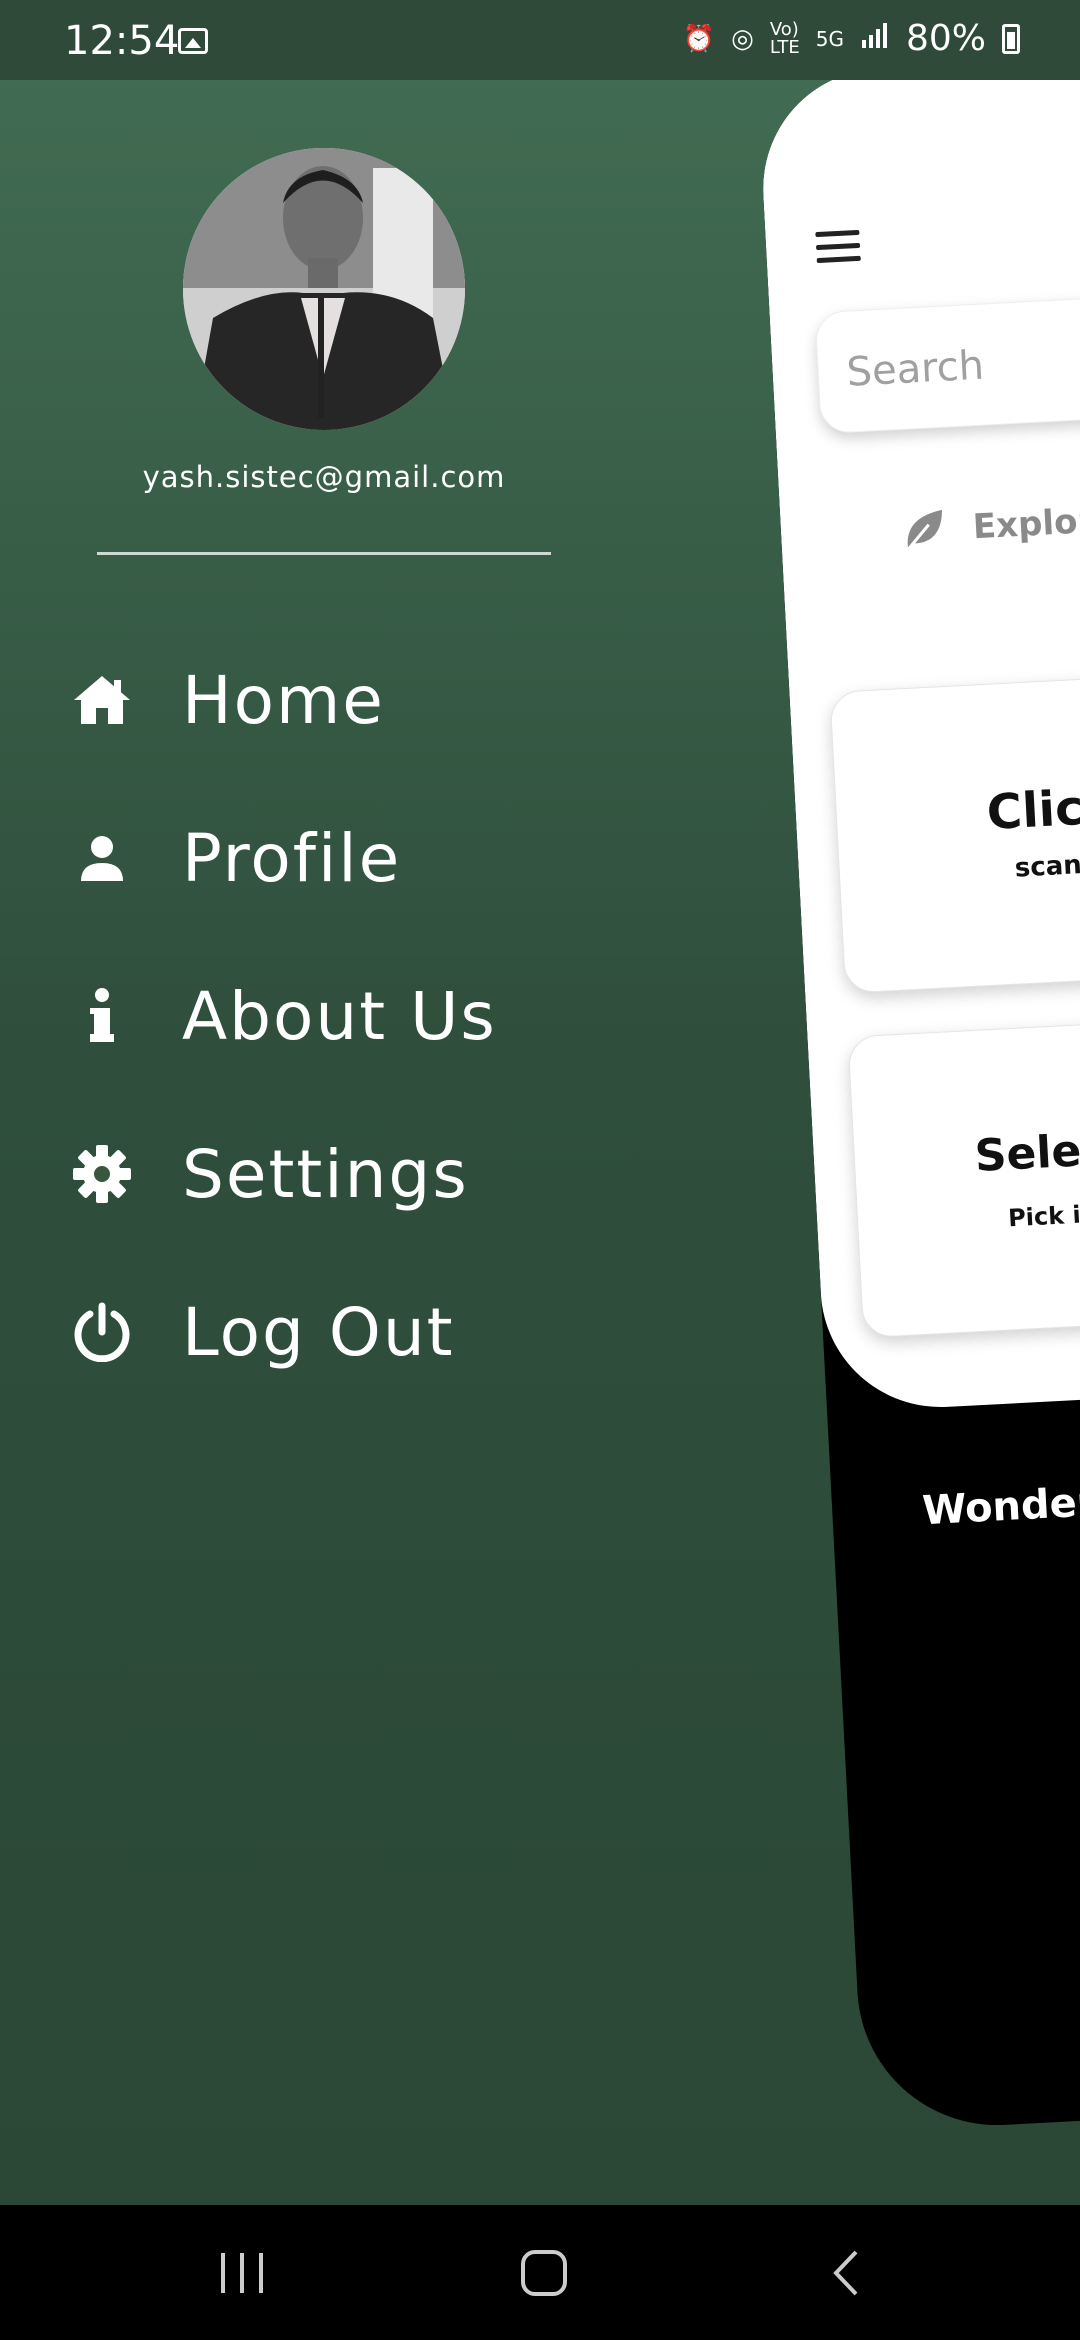  I want to click on signal-icon, so click(875, 38).